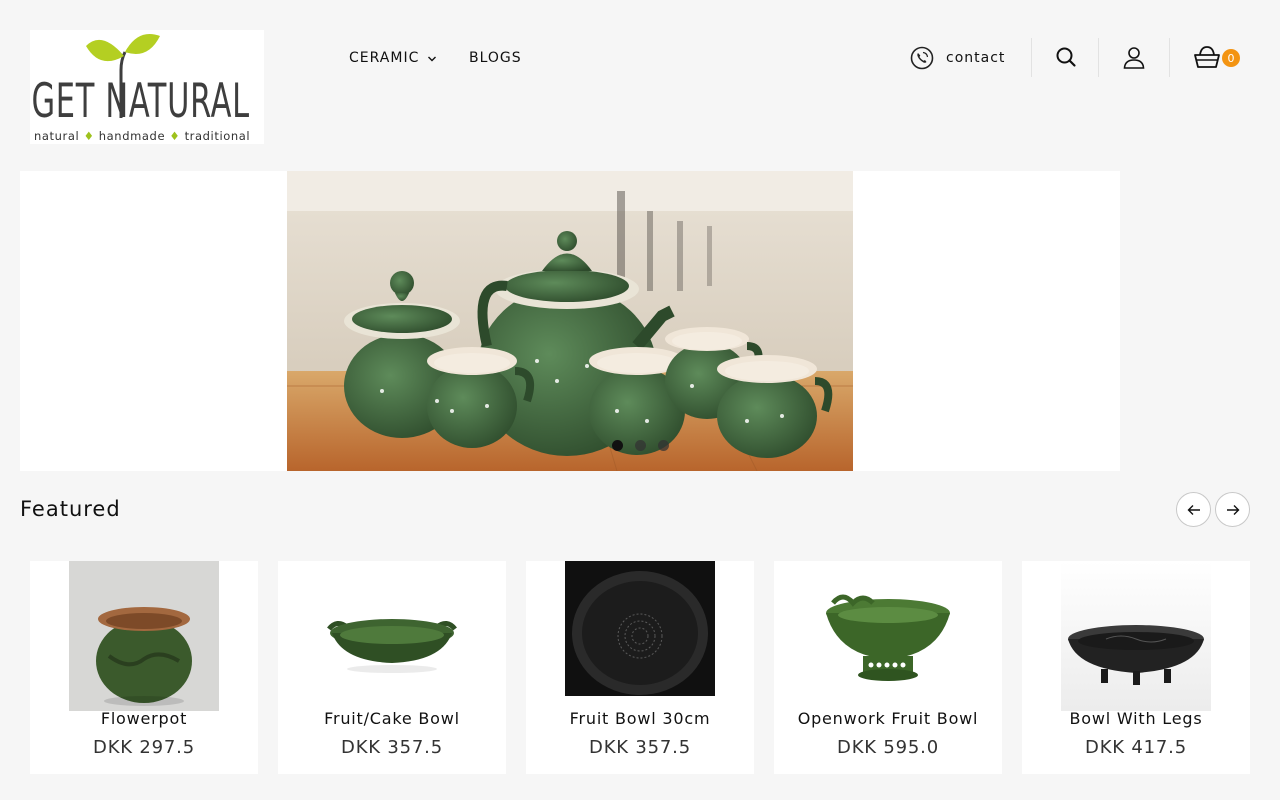  I want to click on phone-icon, so click(922, 58).